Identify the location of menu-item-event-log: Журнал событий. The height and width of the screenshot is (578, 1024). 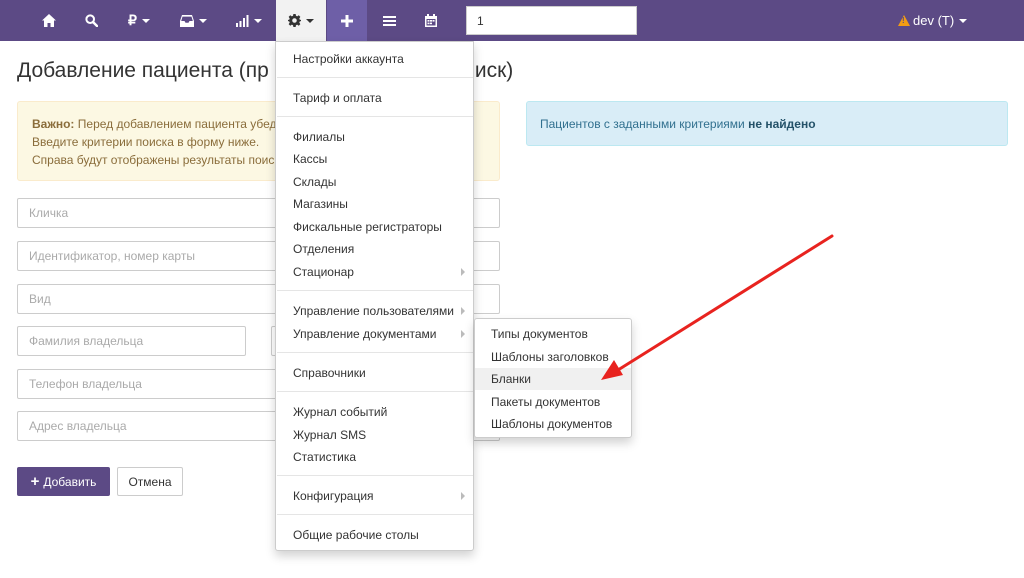
(374, 412).